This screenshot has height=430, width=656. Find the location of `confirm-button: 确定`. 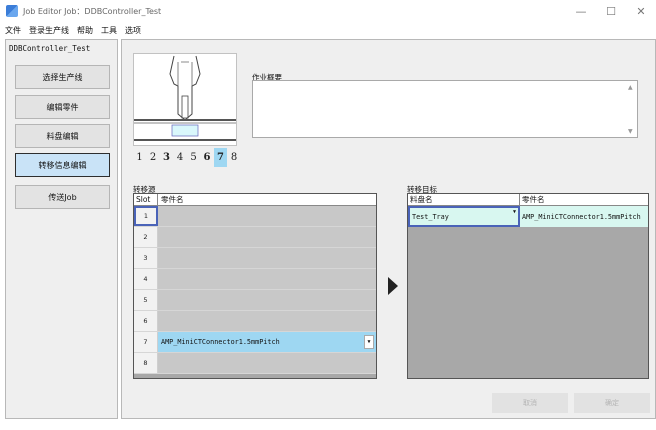

confirm-button: 确定 is located at coordinates (612, 403).